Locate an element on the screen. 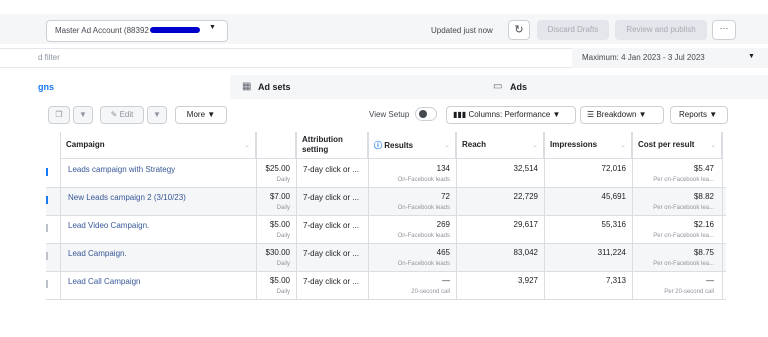  reports-dropdown: Reports ▼ is located at coordinates (699, 115).